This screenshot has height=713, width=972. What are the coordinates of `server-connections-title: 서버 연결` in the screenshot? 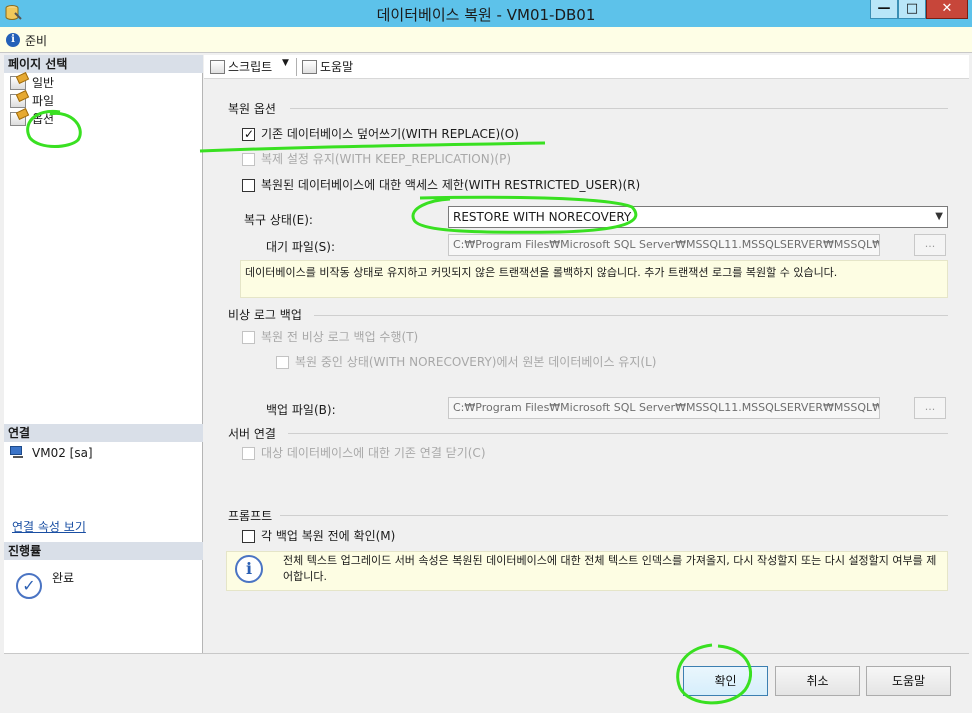 It's located at (252, 434).